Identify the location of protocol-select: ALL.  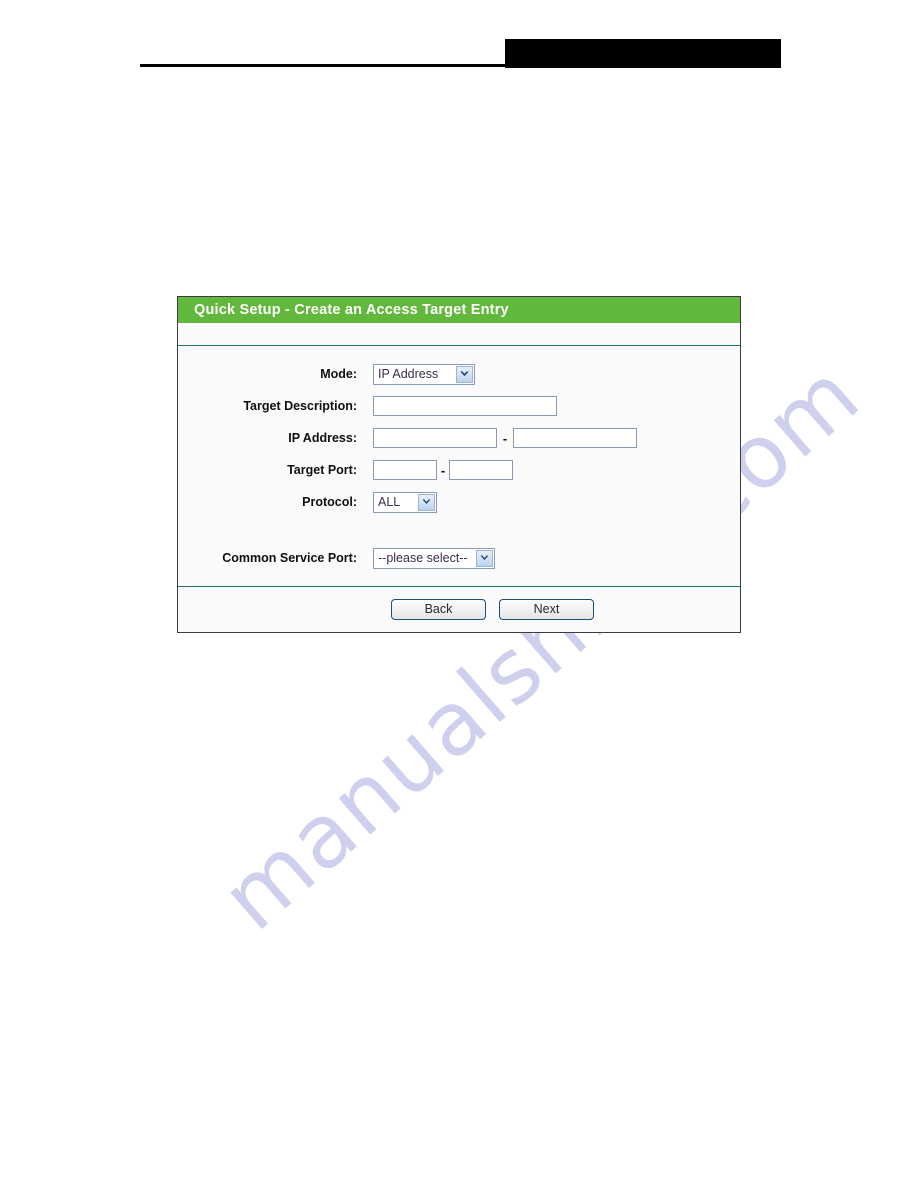
(405, 502).